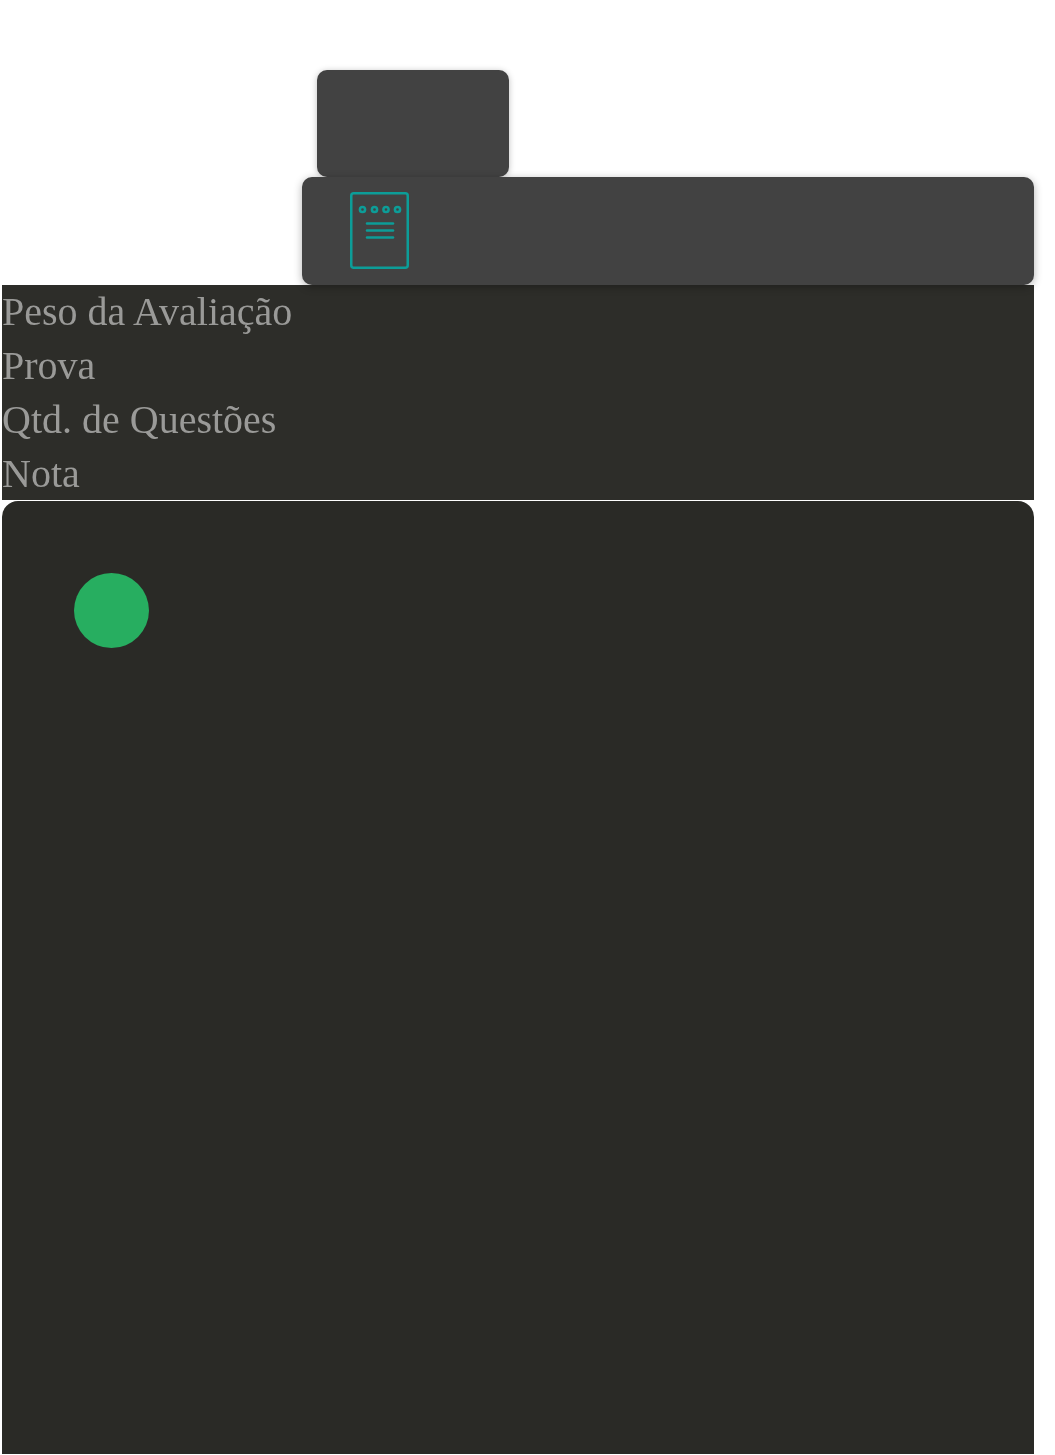 Image resolution: width=1055 pixels, height=1455 pixels. I want to click on field-label: Peso da Avaliação, so click(147, 312).